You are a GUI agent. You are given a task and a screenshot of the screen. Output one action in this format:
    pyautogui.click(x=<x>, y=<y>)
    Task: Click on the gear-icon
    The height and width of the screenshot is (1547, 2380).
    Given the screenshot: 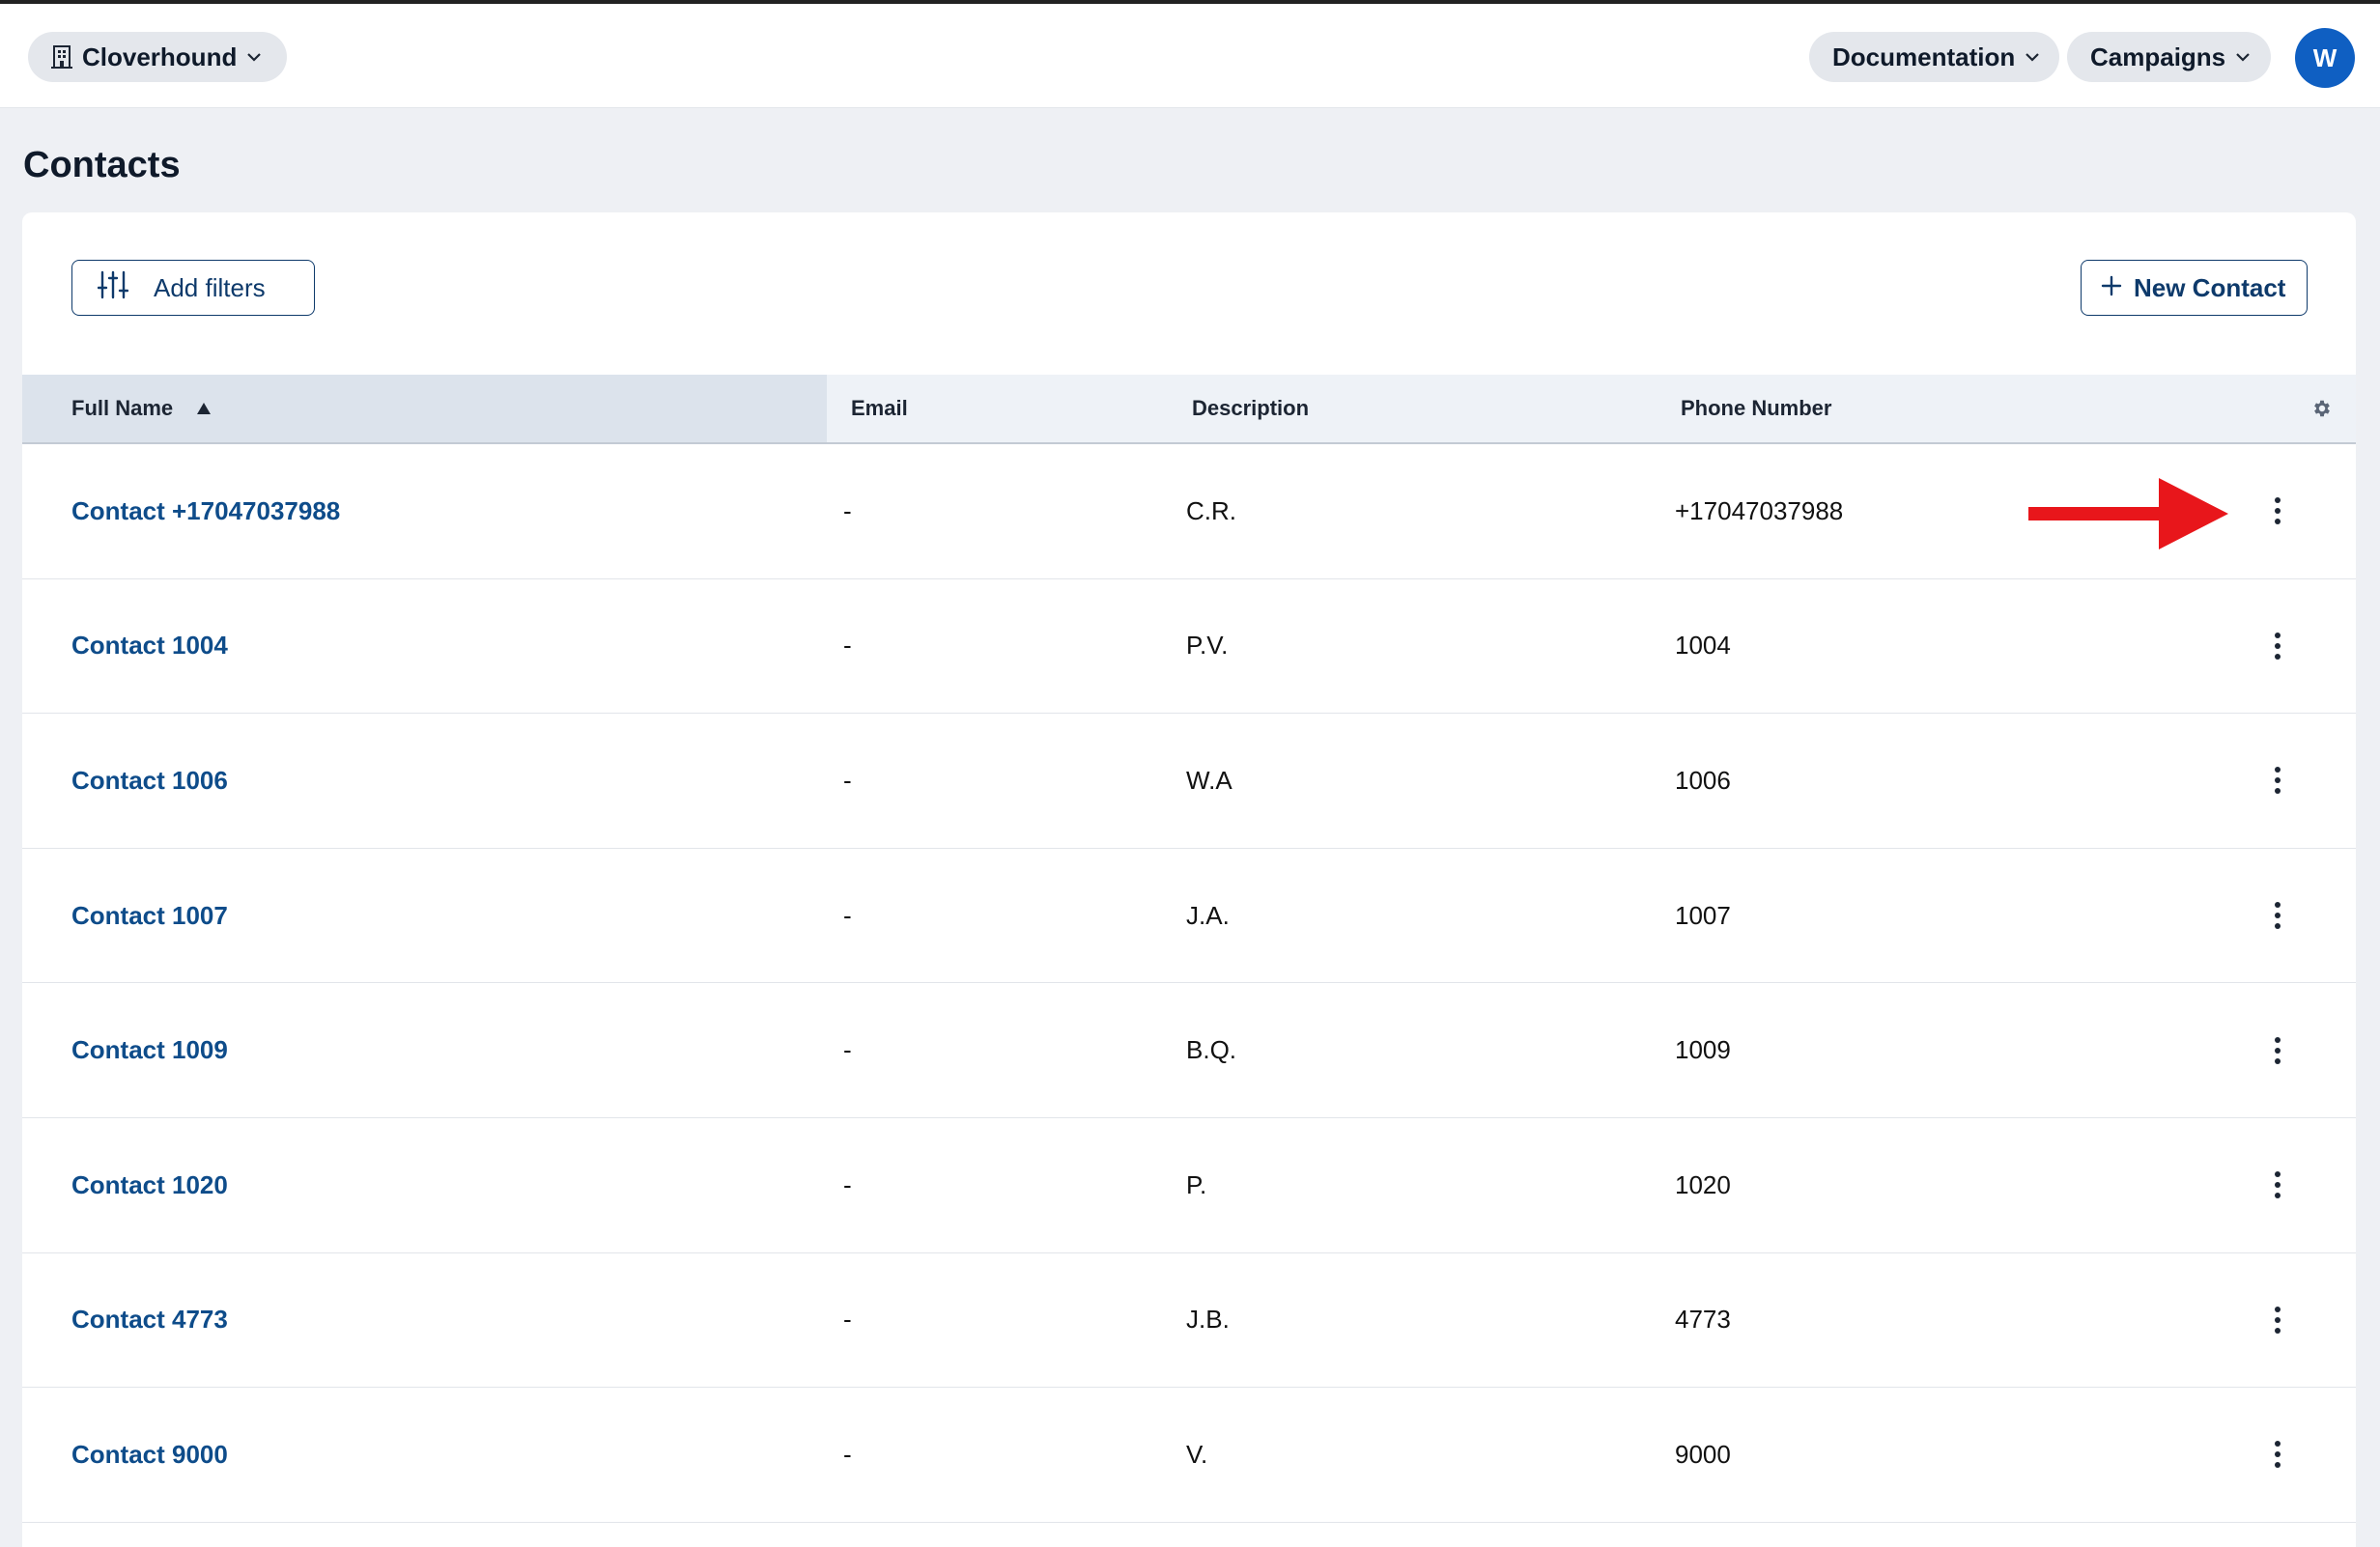 What is the action you would take?
    pyautogui.click(x=2322, y=409)
    